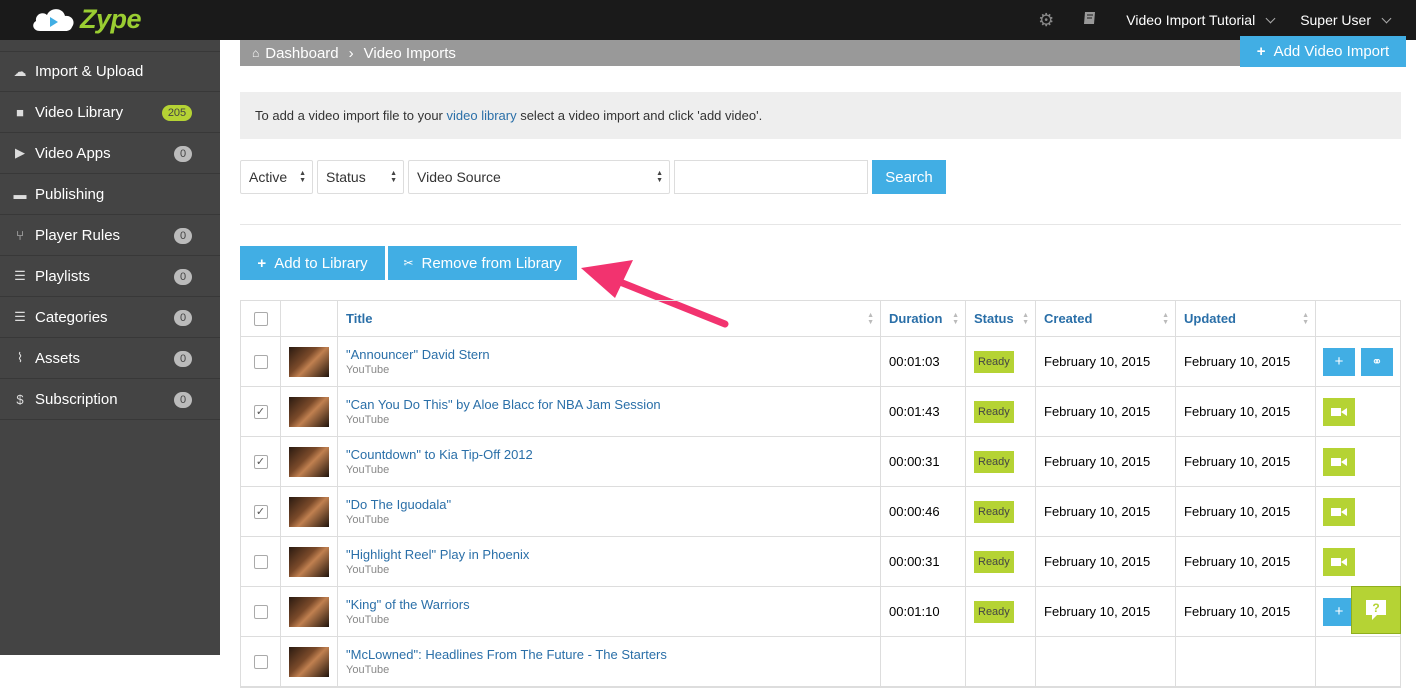 The width and height of the screenshot is (1416, 688). Describe the element at coordinates (1246, 318) in the screenshot. I see `column-header-updated: Updated ▲ ▼` at that location.